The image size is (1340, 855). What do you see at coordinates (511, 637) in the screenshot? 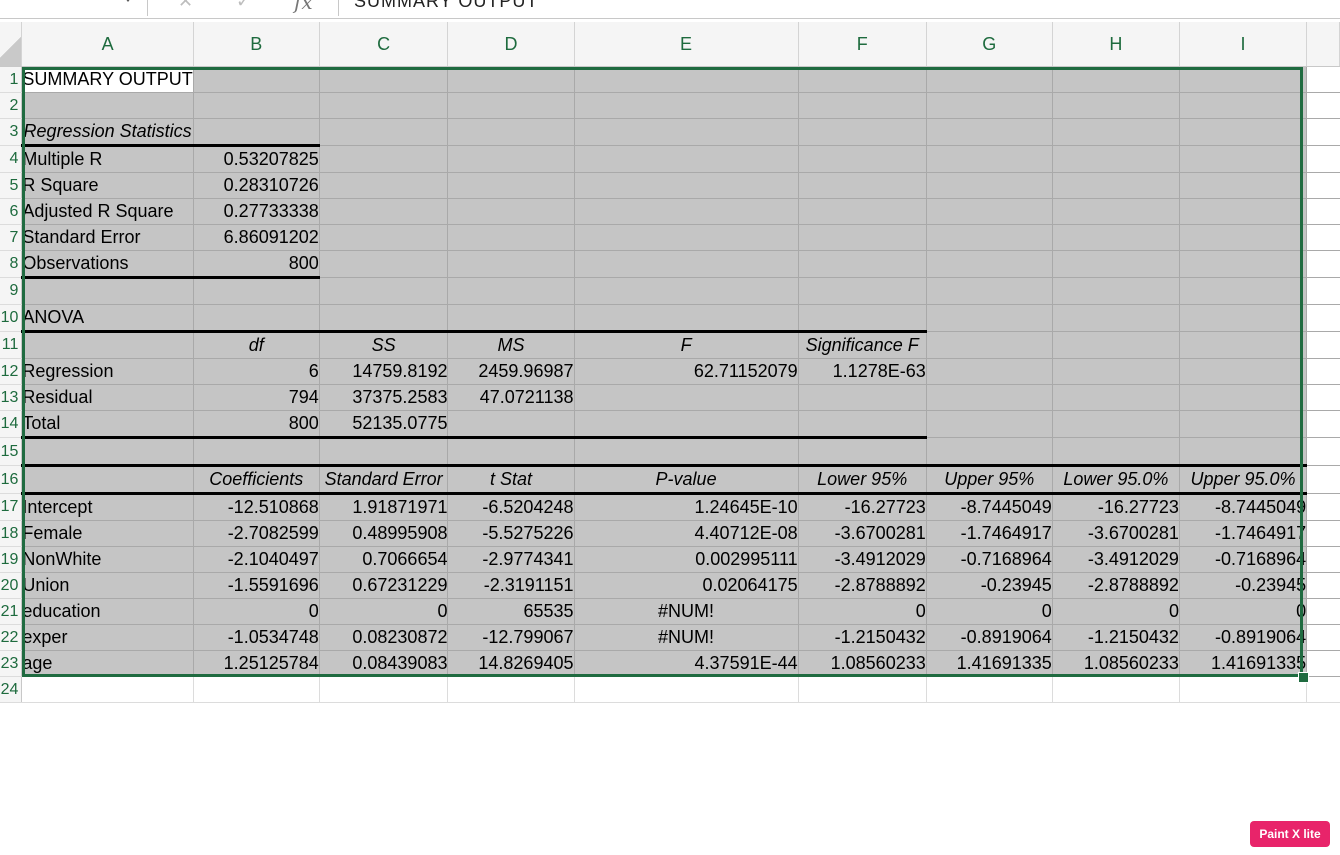
I see `cell-d22: -12.799067` at bounding box center [511, 637].